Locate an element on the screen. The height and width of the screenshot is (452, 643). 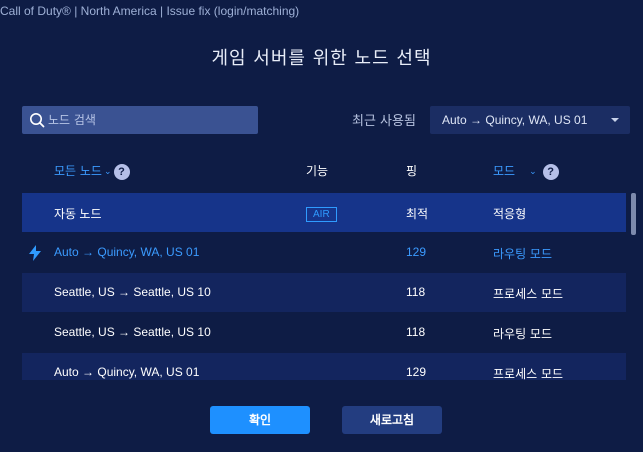
caret-down-icon is located at coordinates (615, 120).